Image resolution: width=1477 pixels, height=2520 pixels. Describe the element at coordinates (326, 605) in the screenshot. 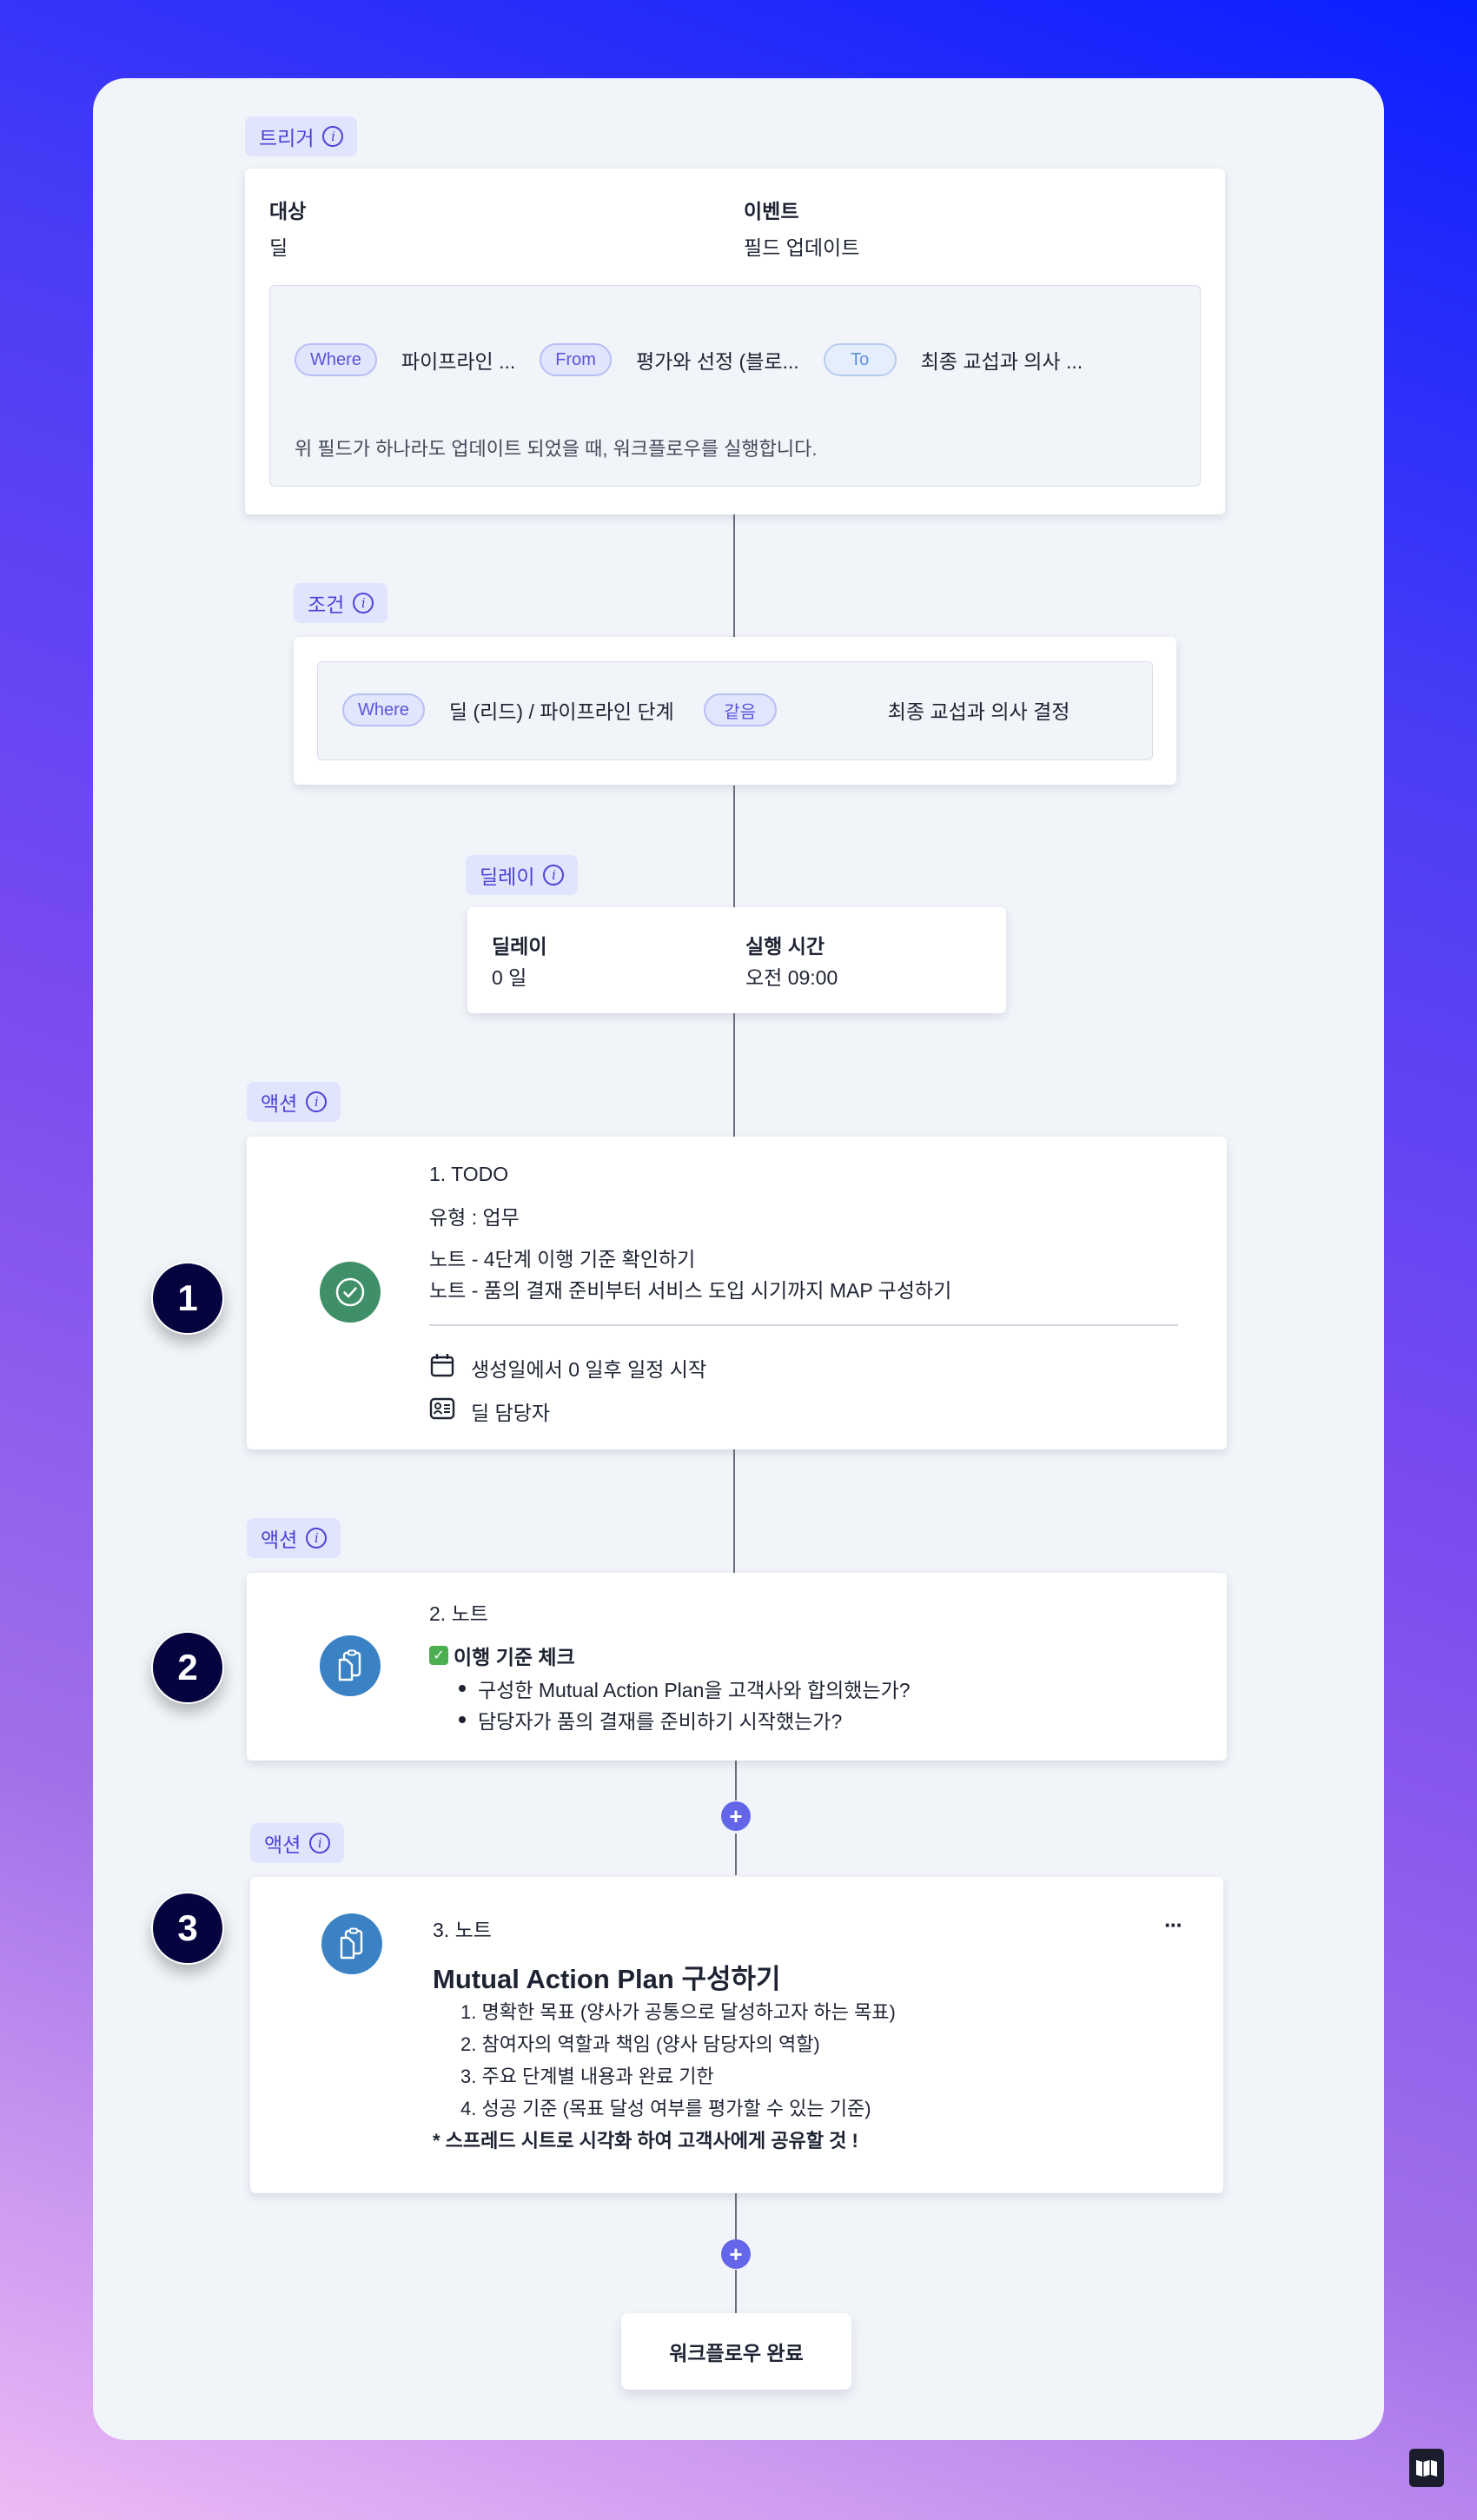

I see `condition-tag-label: 조건` at that location.